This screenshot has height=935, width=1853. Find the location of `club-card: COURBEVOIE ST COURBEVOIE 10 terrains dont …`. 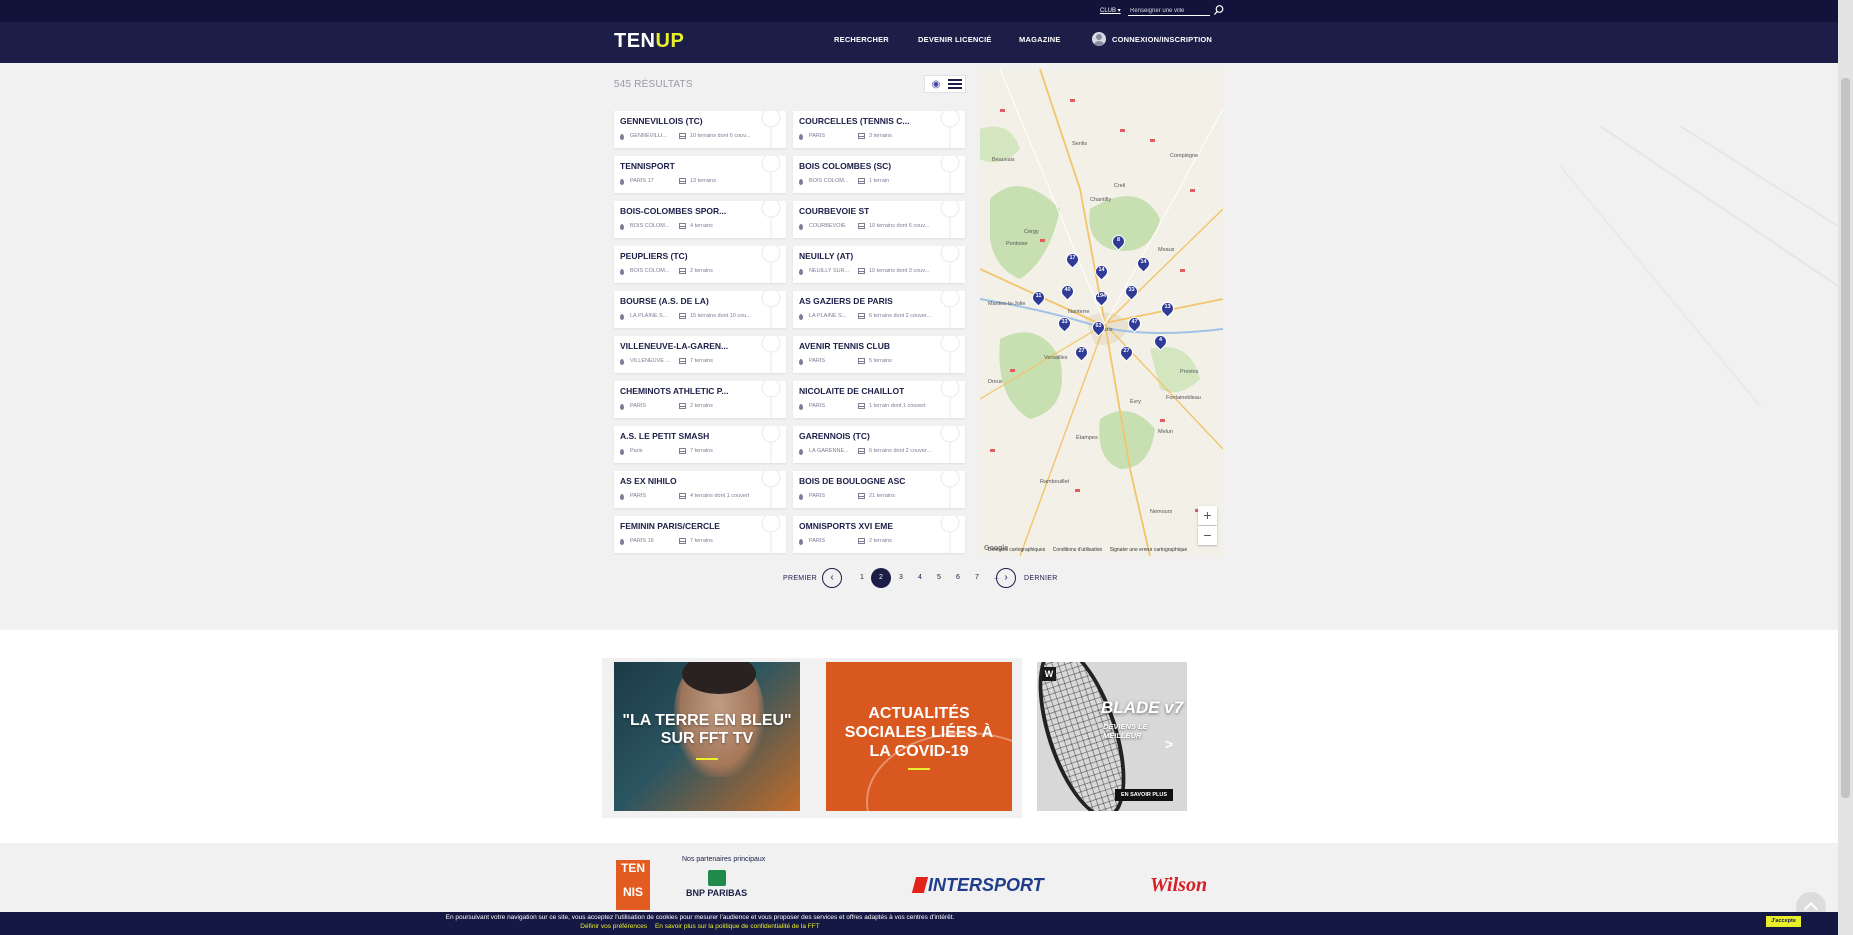

club-card: COURBEVOIE ST COURBEVOIE 10 terrains dont … is located at coordinates (879, 219).